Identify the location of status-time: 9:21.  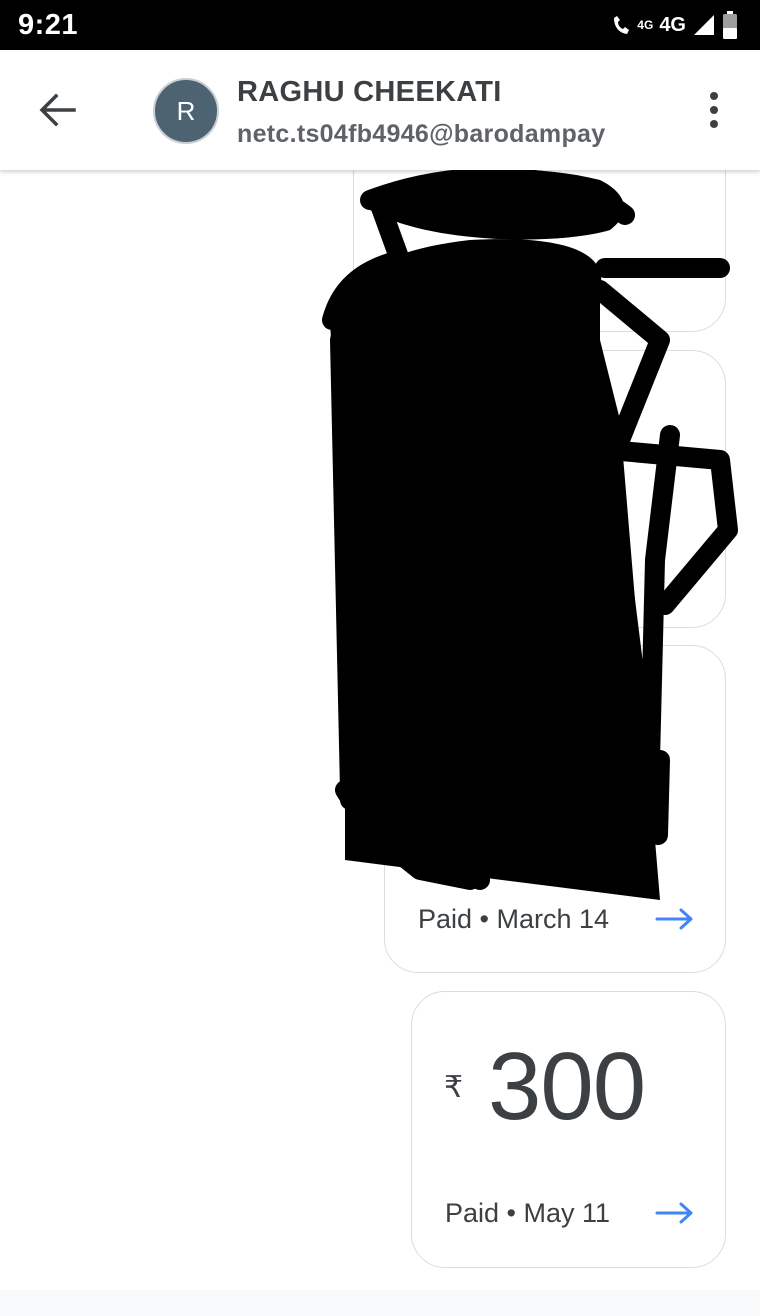
(48, 25).